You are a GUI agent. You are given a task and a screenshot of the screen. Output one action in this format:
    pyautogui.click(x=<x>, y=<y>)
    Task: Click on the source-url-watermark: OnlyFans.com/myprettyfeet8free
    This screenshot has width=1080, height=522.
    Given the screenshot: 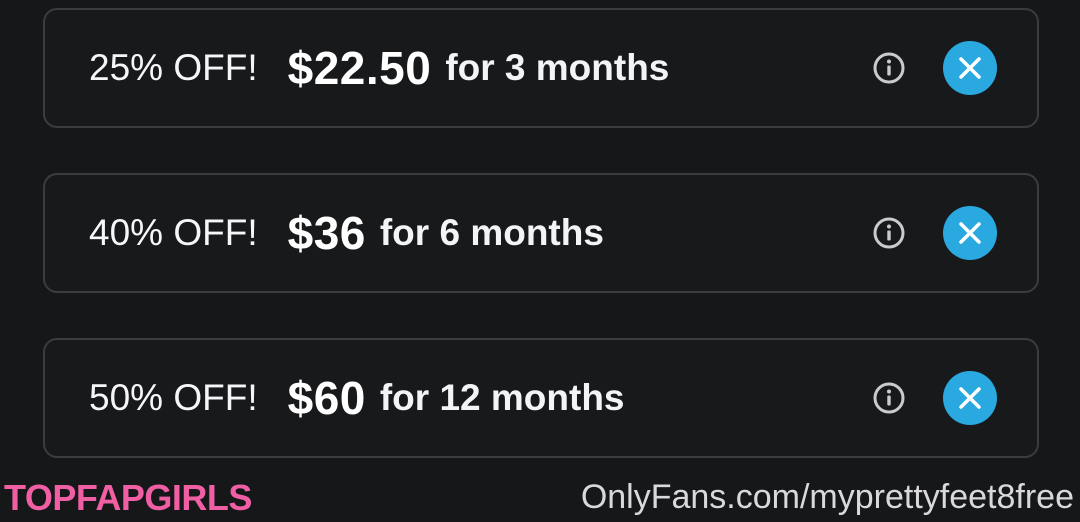 What is the action you would take?
    pyautogui.click(x=827, y=497)
    